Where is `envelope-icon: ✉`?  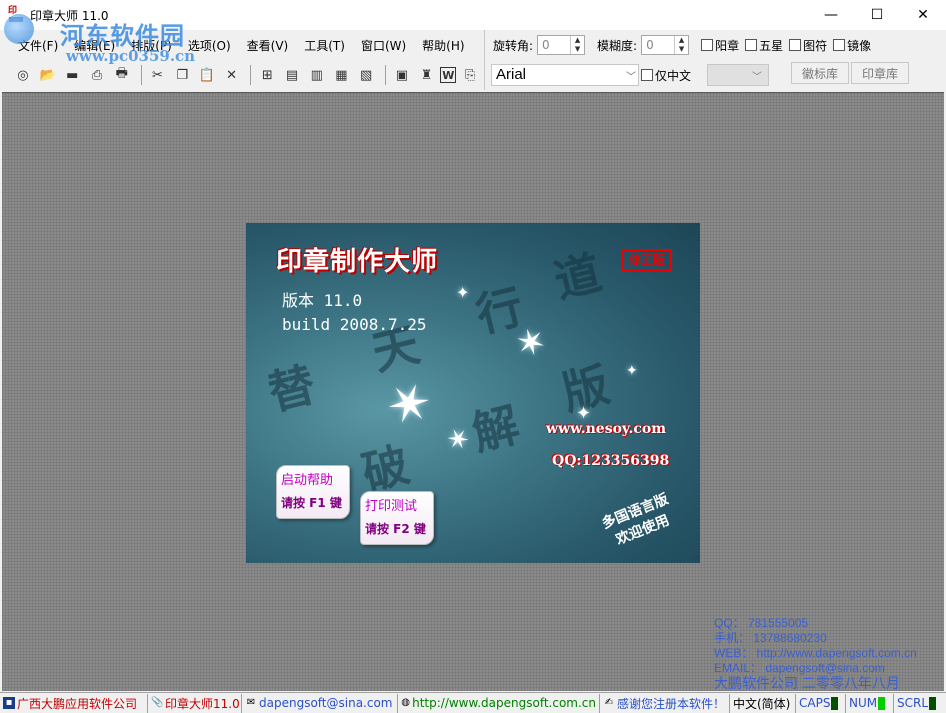 envelope-icon: ✉ is located at coordinates (251, 702).